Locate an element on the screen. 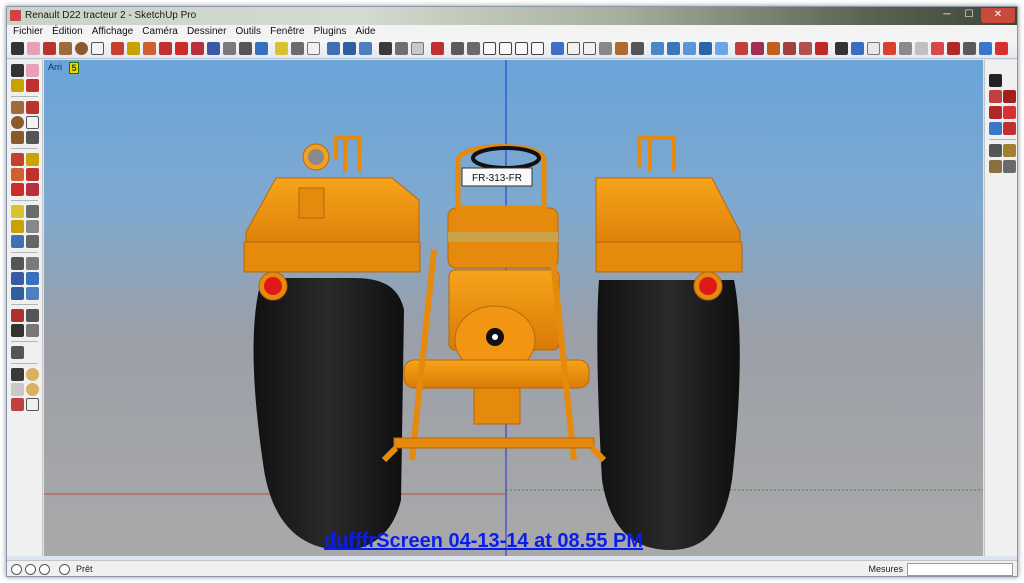 Image resolution: width=1024 pixels, height=583 pixels. solid-subtract-icon is located at coordinates (1009, 150).